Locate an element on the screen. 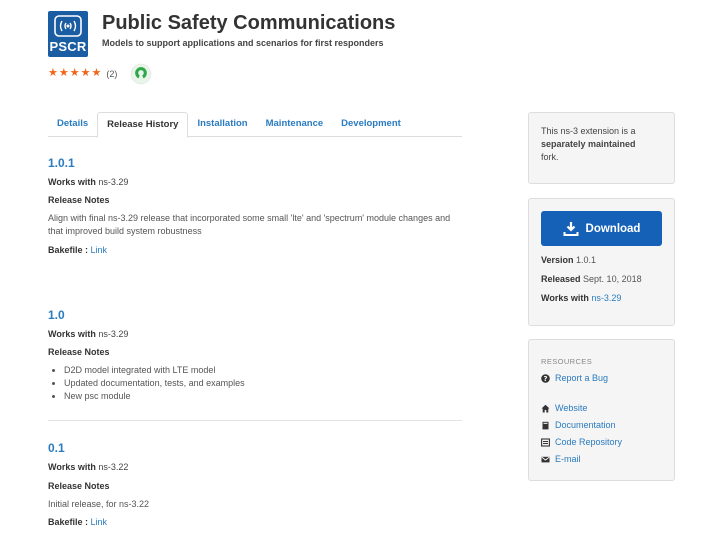 The image size is (721, 549). resource-label: Report a Bug is located at coordinates (582, 378).